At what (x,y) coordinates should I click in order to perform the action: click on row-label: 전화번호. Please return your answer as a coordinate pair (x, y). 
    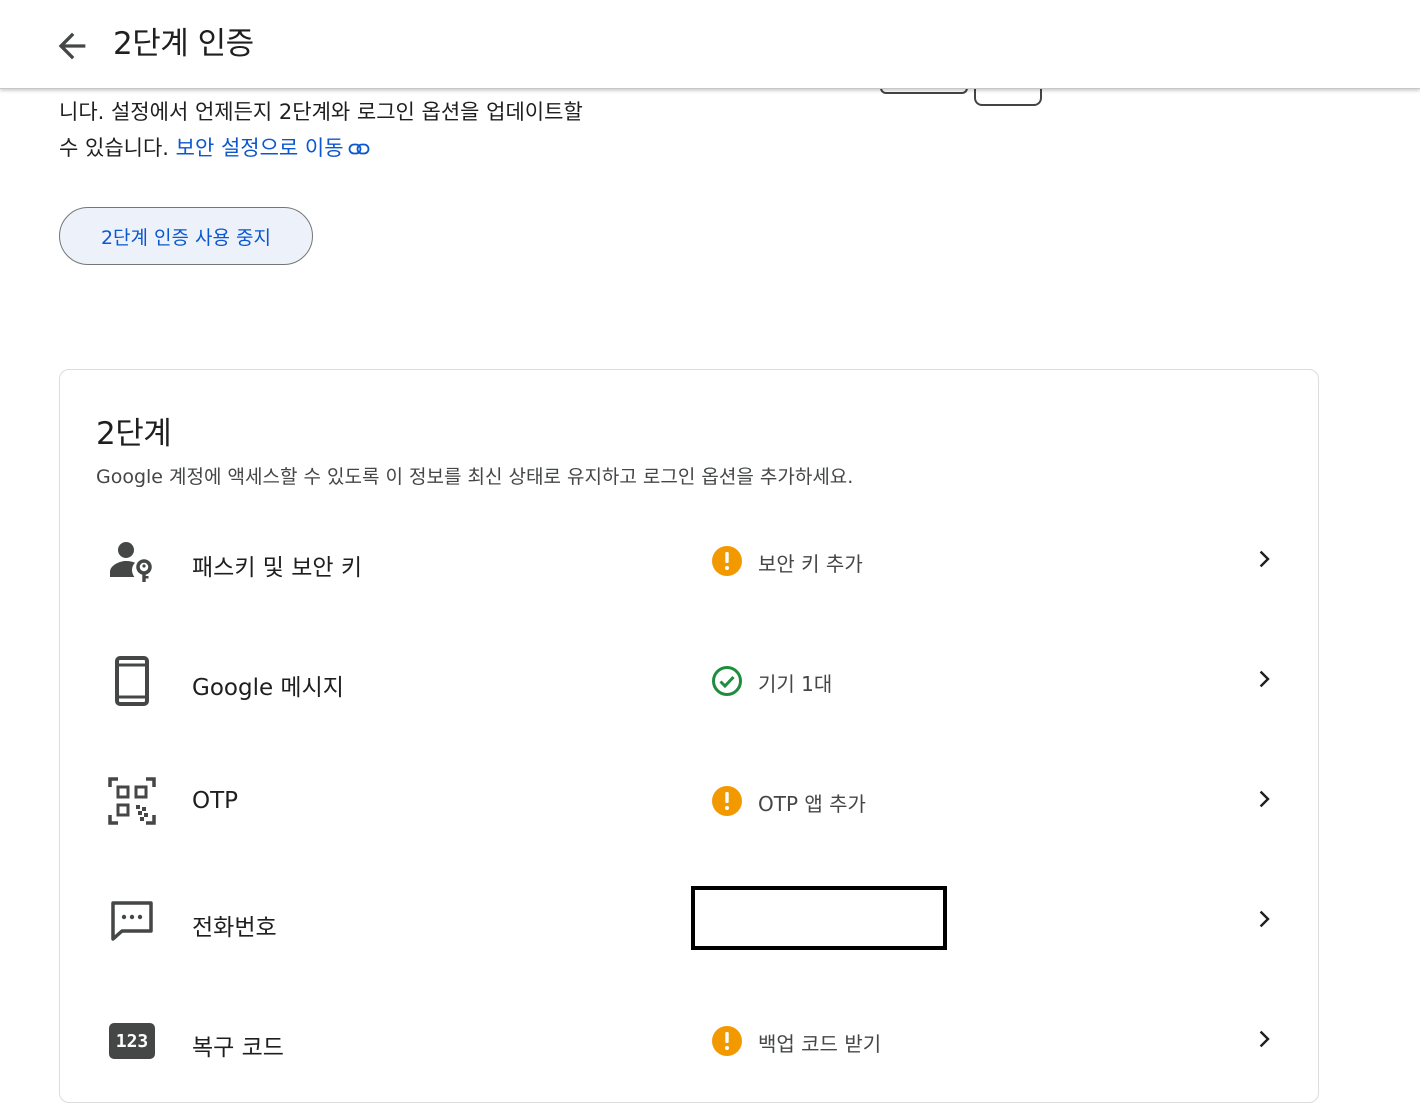
    Looking at the image, I should click on (234, 928).